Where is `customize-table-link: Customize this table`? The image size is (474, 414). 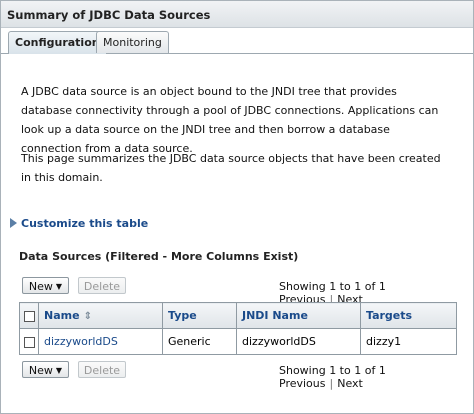 customize-table-link: Customize this table is located at coordinates (79, 223).